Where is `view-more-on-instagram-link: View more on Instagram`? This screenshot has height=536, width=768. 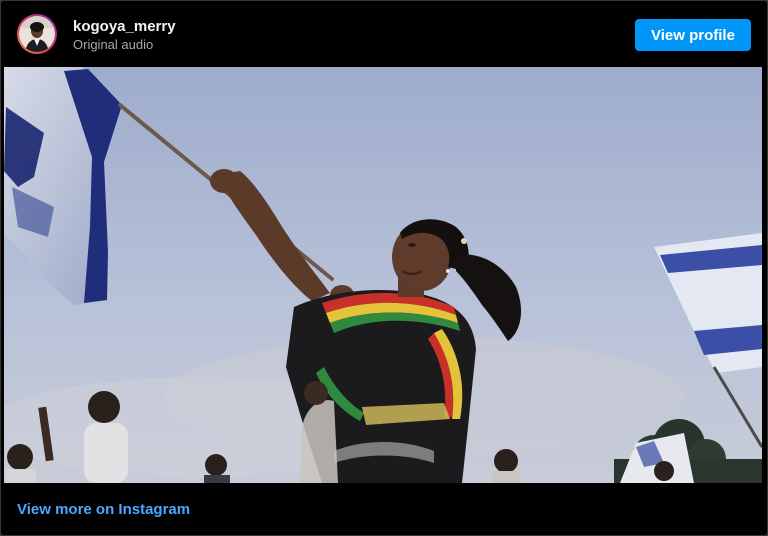
view-more-on-instagram-link: View more on Instagram is located at coordinates (103, 510).